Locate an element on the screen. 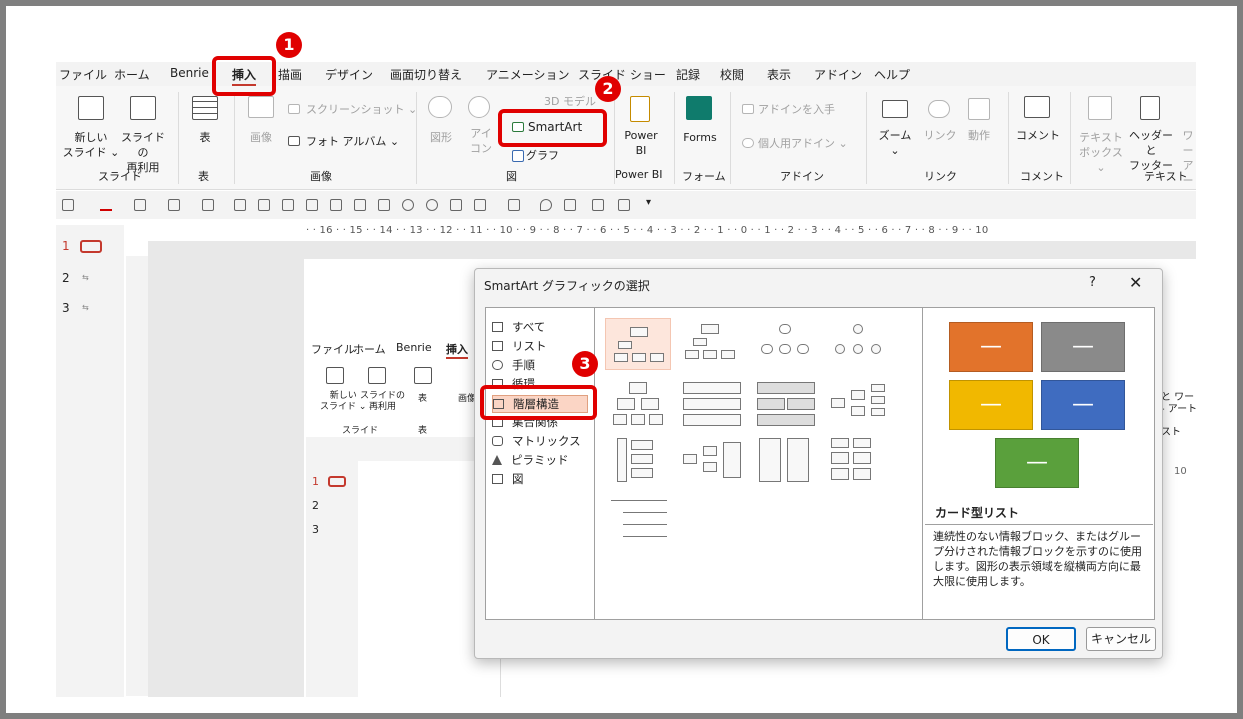 The height and width of the screenshot is (719, 1243). shape-icon is located at coordinates (440, 107).